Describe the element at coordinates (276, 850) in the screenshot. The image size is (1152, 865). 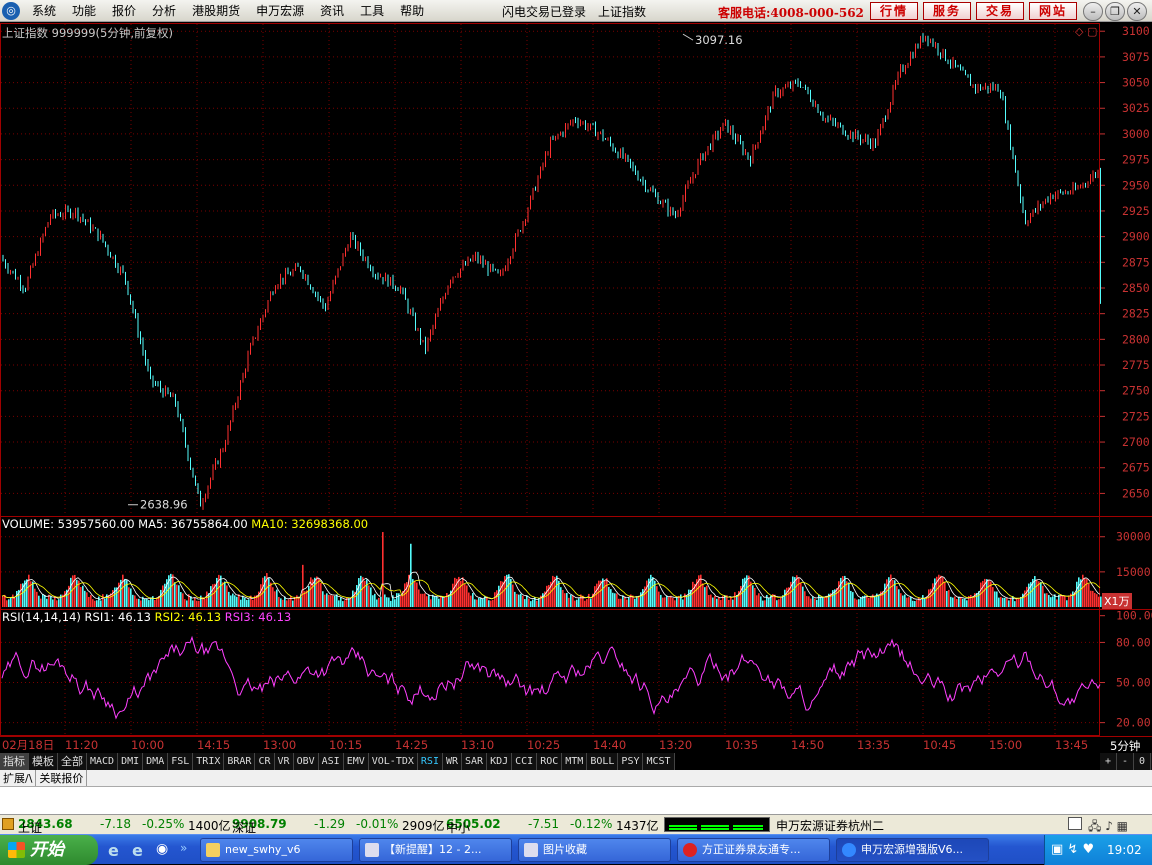
I see `taskbar-item-folder: new_swhy_v6` at that location.